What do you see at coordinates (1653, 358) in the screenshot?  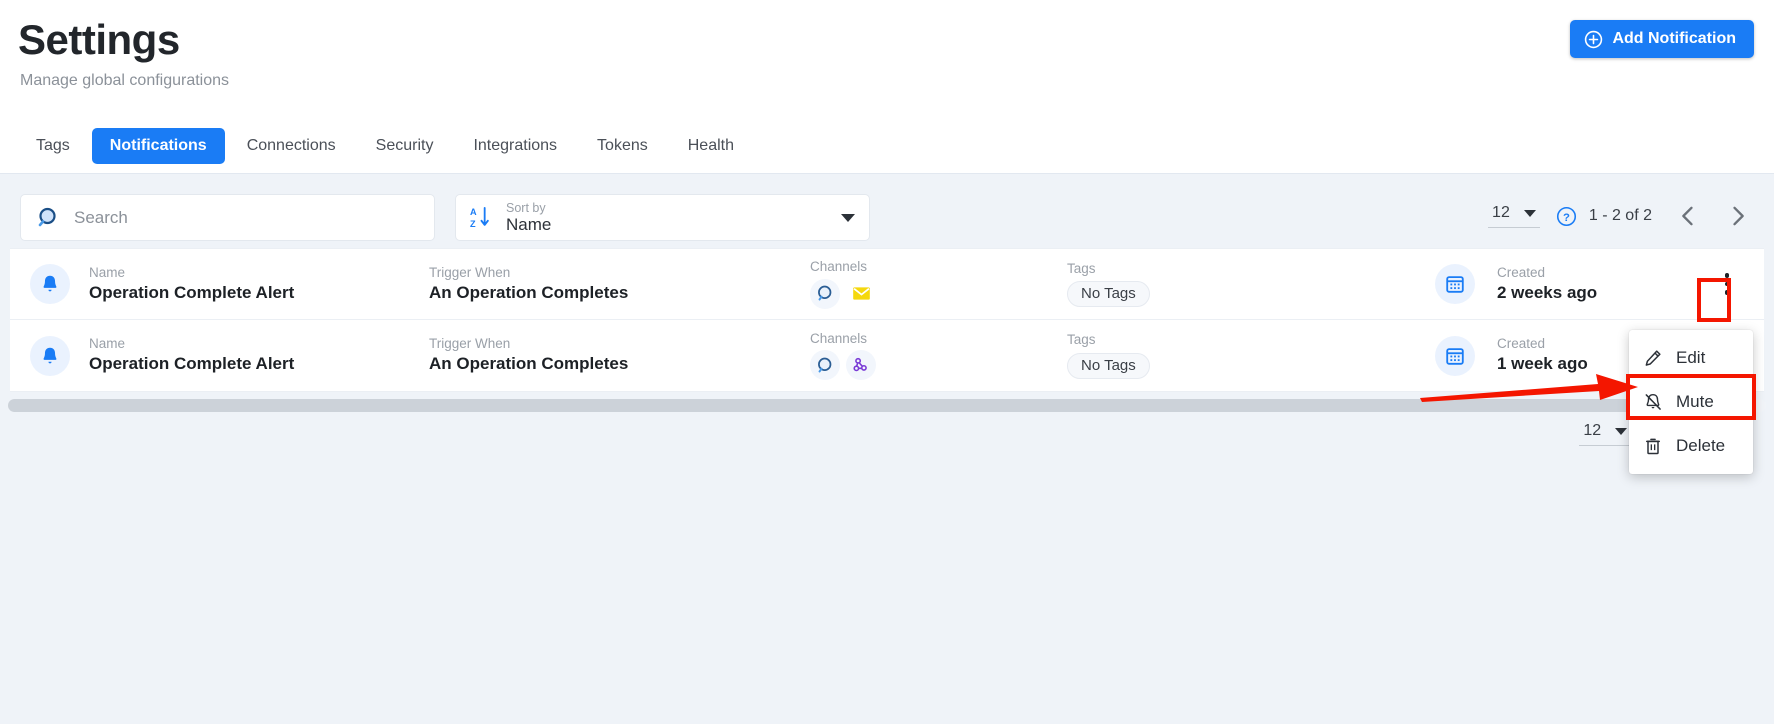 I see `pencil-icon` at bounding box center [1653, 358].